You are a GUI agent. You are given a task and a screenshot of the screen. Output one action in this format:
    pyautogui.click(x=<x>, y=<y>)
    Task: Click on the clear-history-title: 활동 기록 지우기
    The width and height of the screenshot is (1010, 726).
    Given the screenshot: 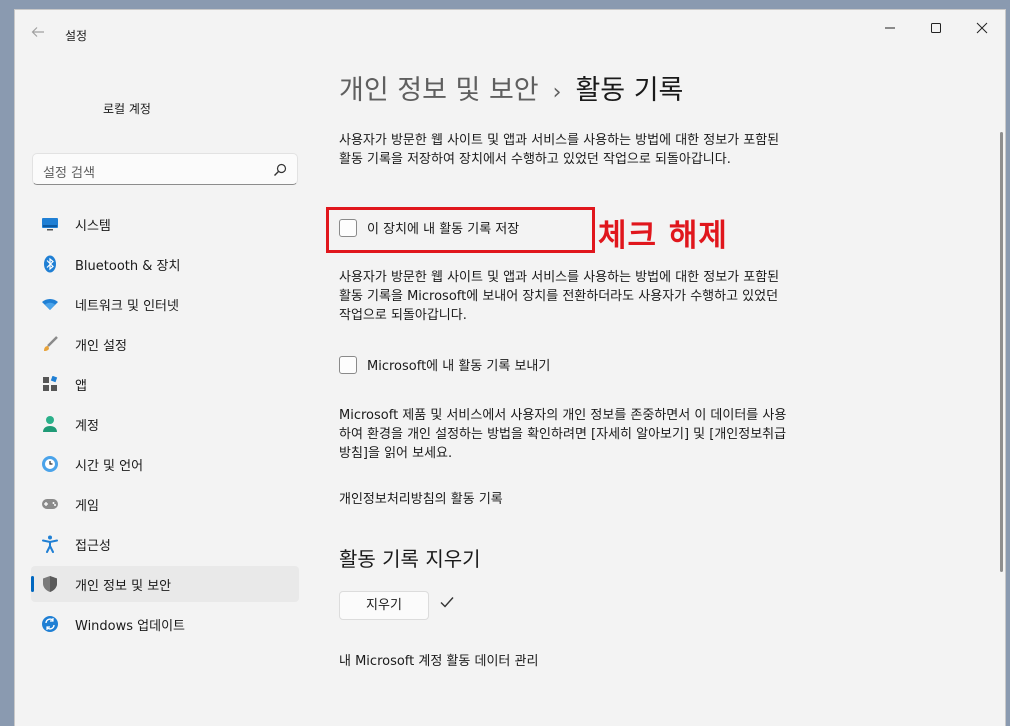 What is the action you would take?
    pyautogui.click(x=410, y=559)
    